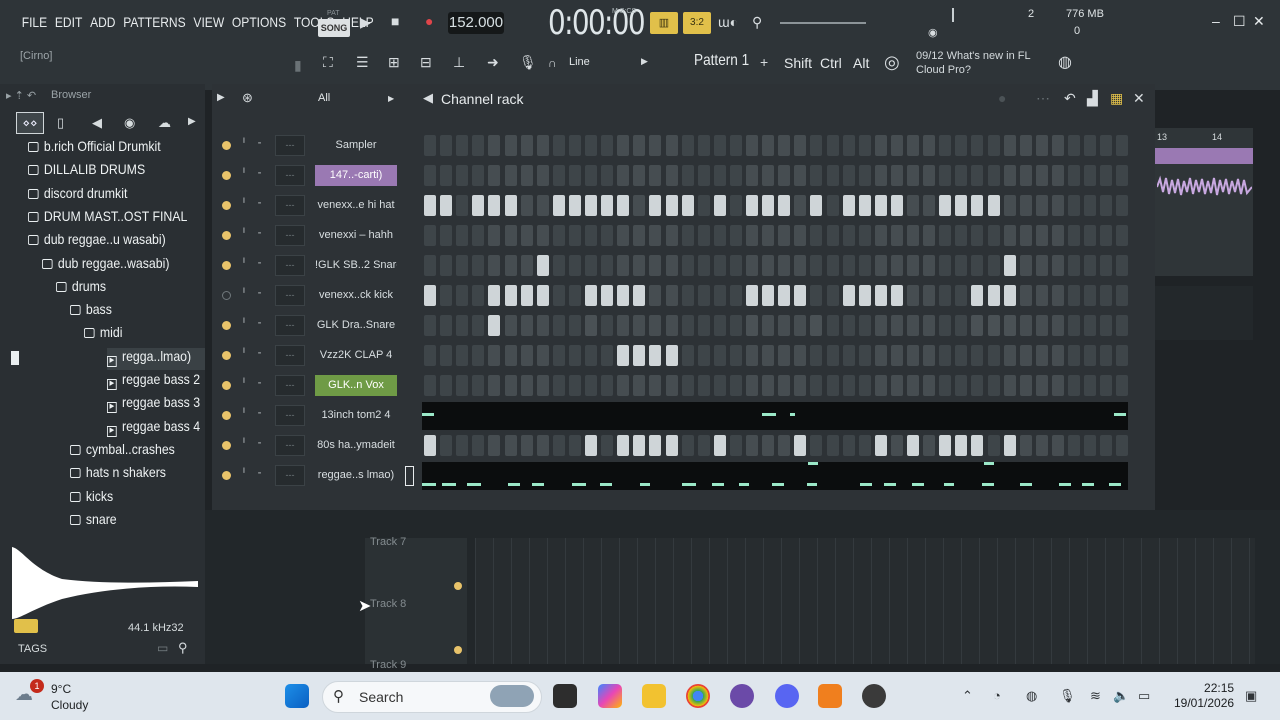 This screenshot has height=720, width=1280. Describe the element at coordinates (244, 144) in the screenshot. I see `pan-knob: ╵` at that location.